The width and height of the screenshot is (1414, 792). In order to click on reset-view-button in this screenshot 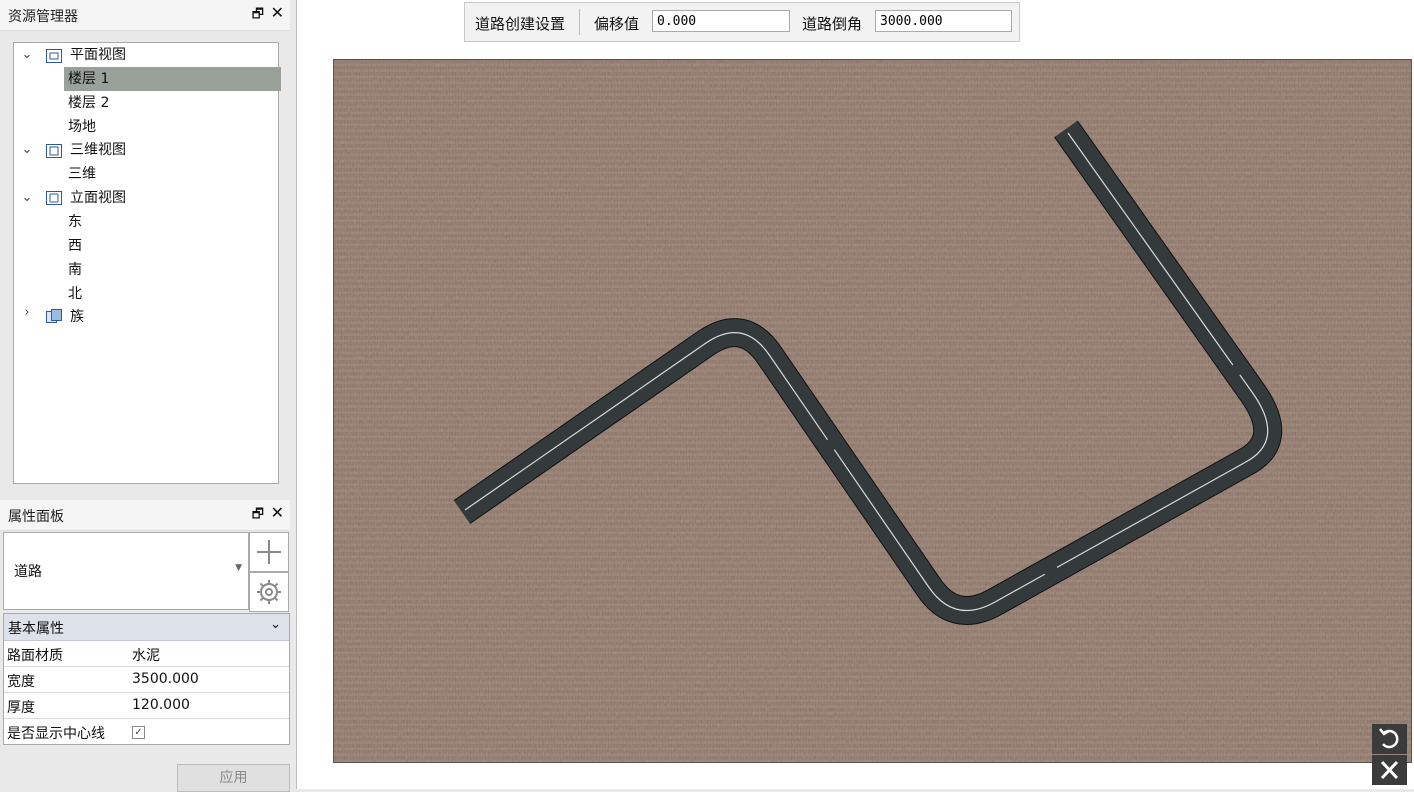, I will do `click(1389, 739)`.